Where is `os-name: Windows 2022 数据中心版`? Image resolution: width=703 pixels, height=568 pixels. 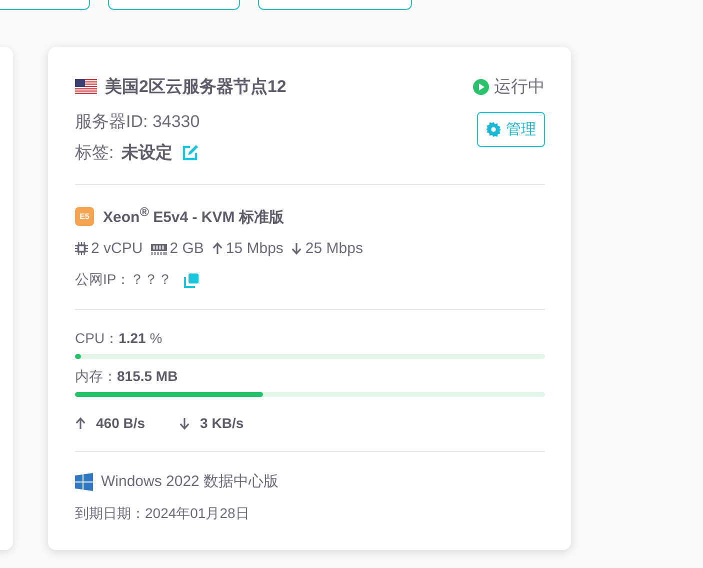 os-name: Windows 2022 数据中心版 is located at coordinates (190, 481).